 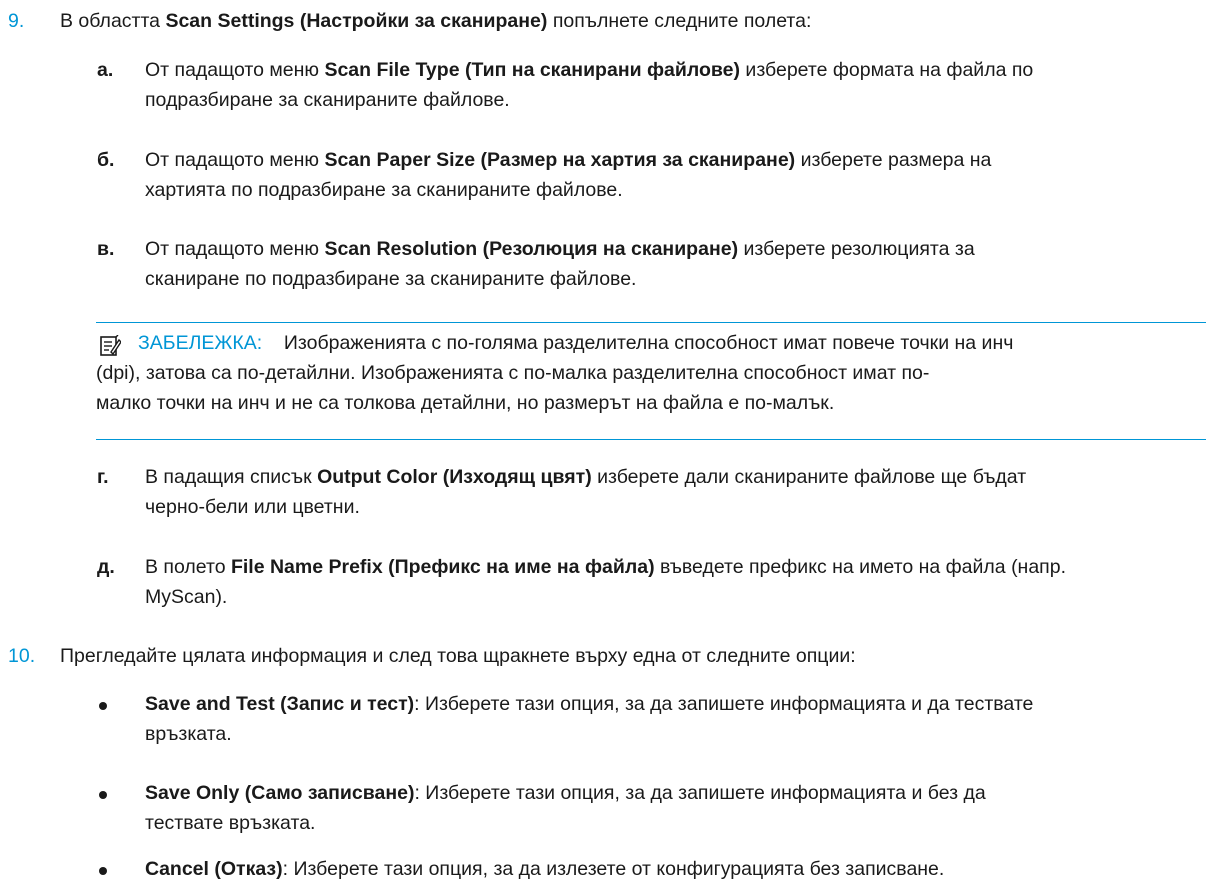 What do you see at coordinates (188, 734) in the screenshot?
I see `option-0-line2: връзката.` at bounding box center [188, 734].